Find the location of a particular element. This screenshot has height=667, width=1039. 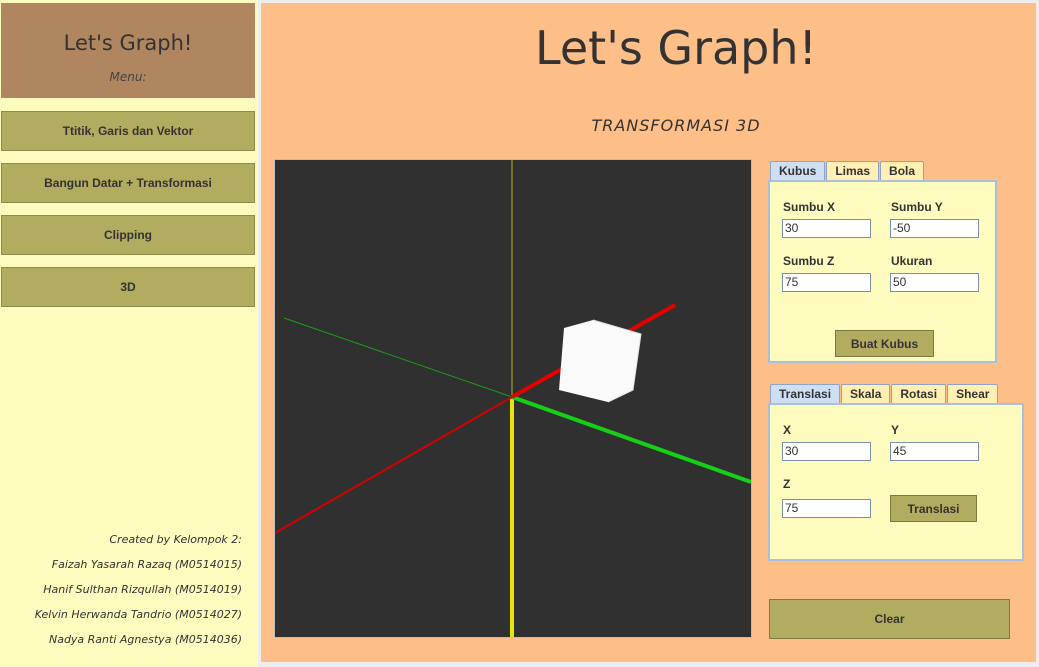

transform-panel: X Y 30 45 Z 75 Translasi is located at coordinates (896, 482).